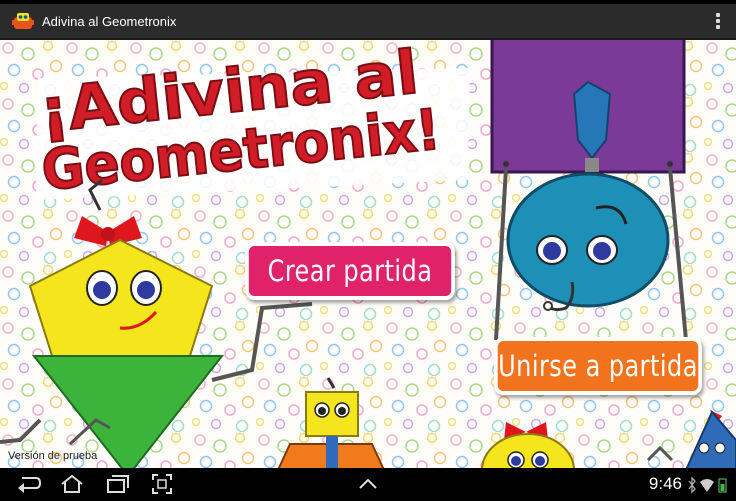  I want to click on action-bar: Adivina al Geometronix, so click(368, 22).